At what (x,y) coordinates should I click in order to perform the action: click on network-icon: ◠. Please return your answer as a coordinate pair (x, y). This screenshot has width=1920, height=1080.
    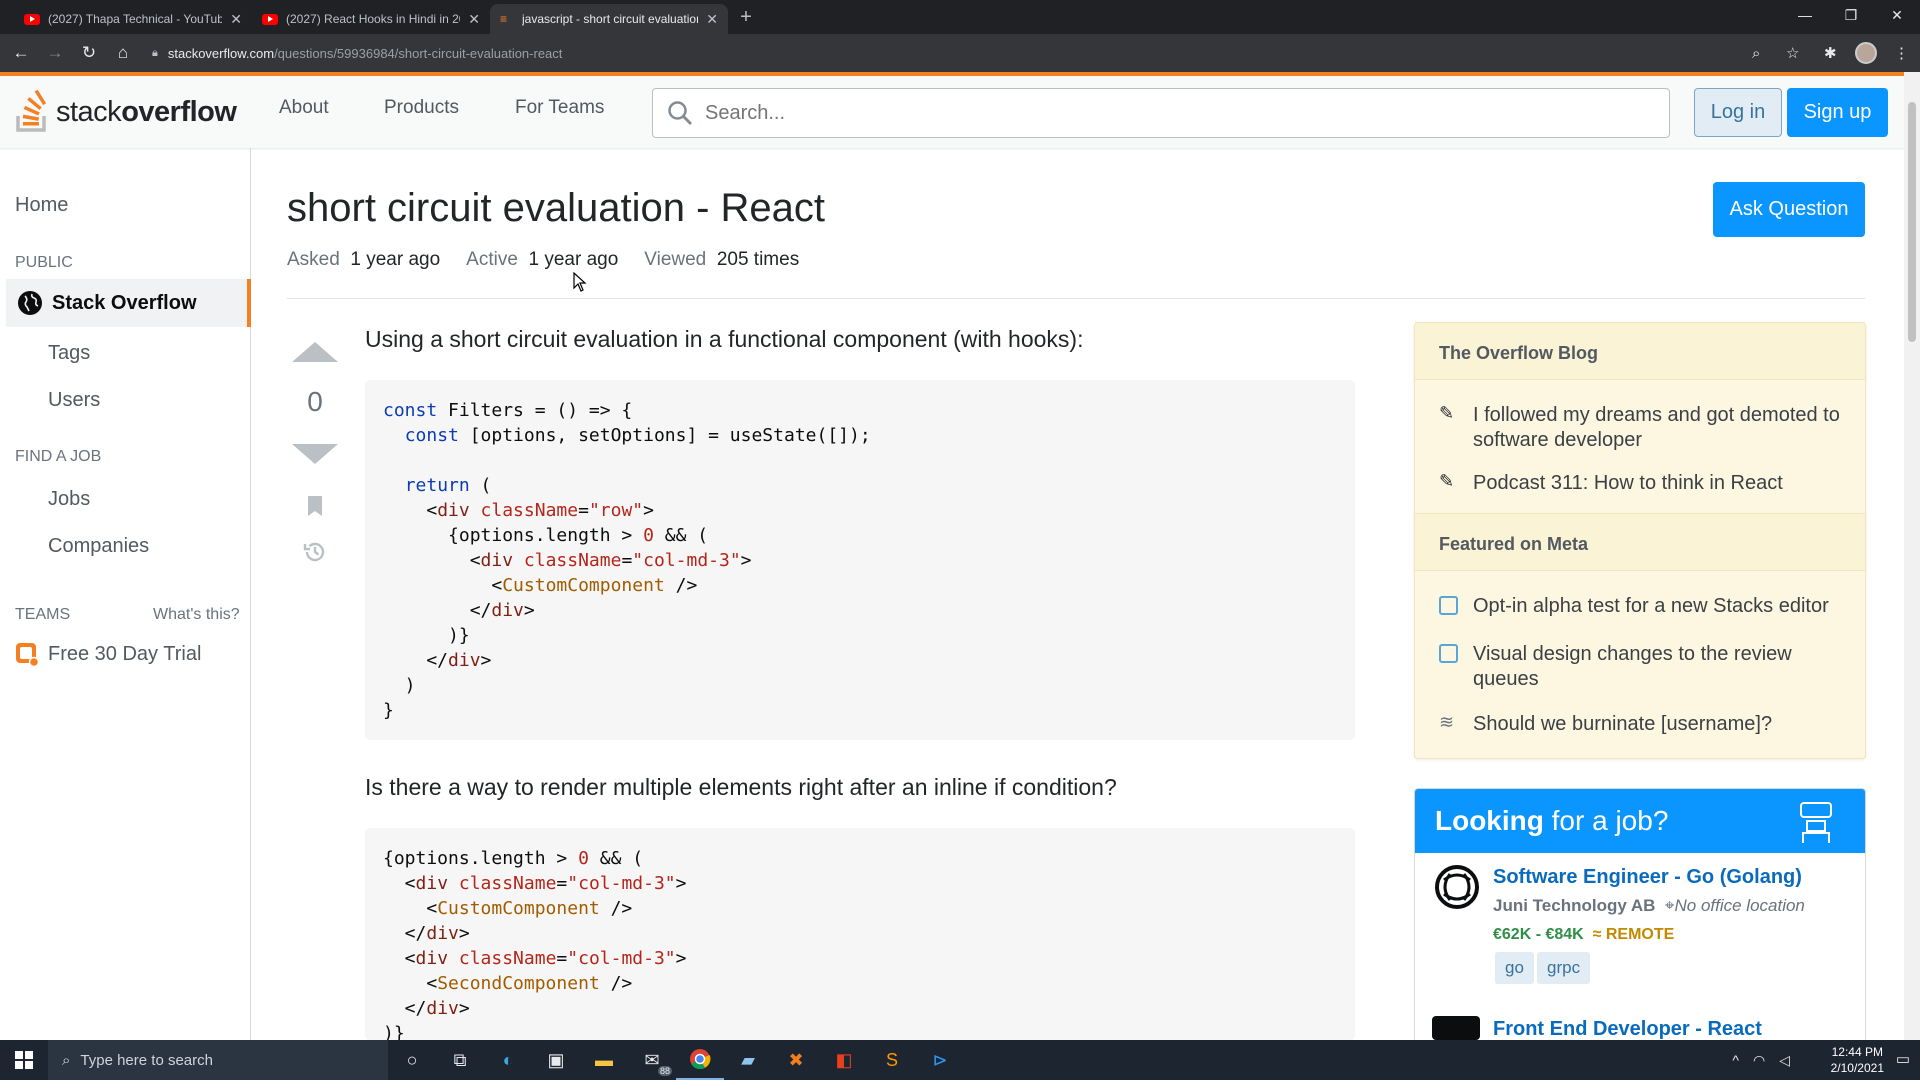
    Looking at the image, I should click on (1759, 1060).